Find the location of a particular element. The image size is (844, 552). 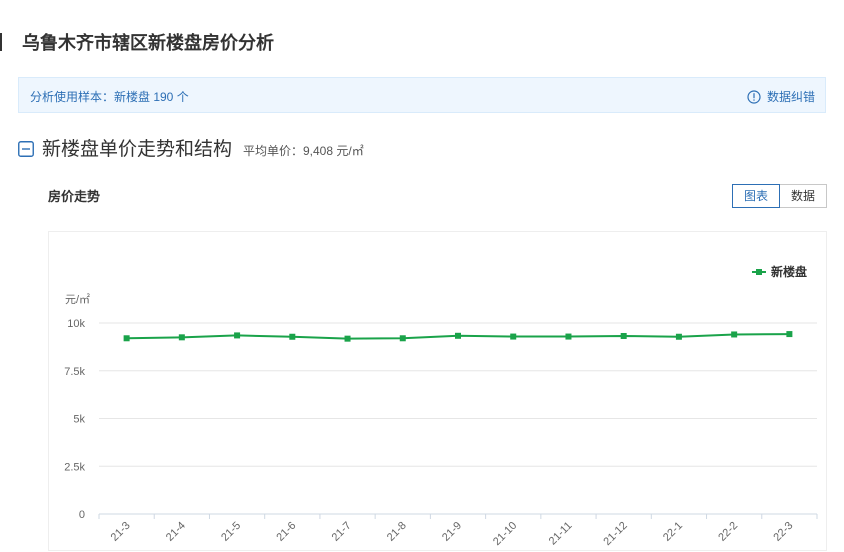

x-tick-label: 22-1 is located at coordinates (673, 532).